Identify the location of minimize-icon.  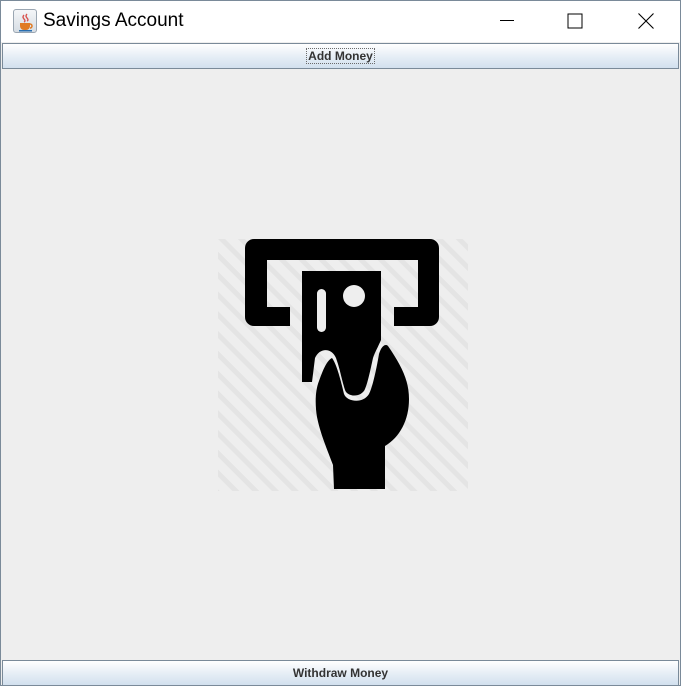
(507, 20).